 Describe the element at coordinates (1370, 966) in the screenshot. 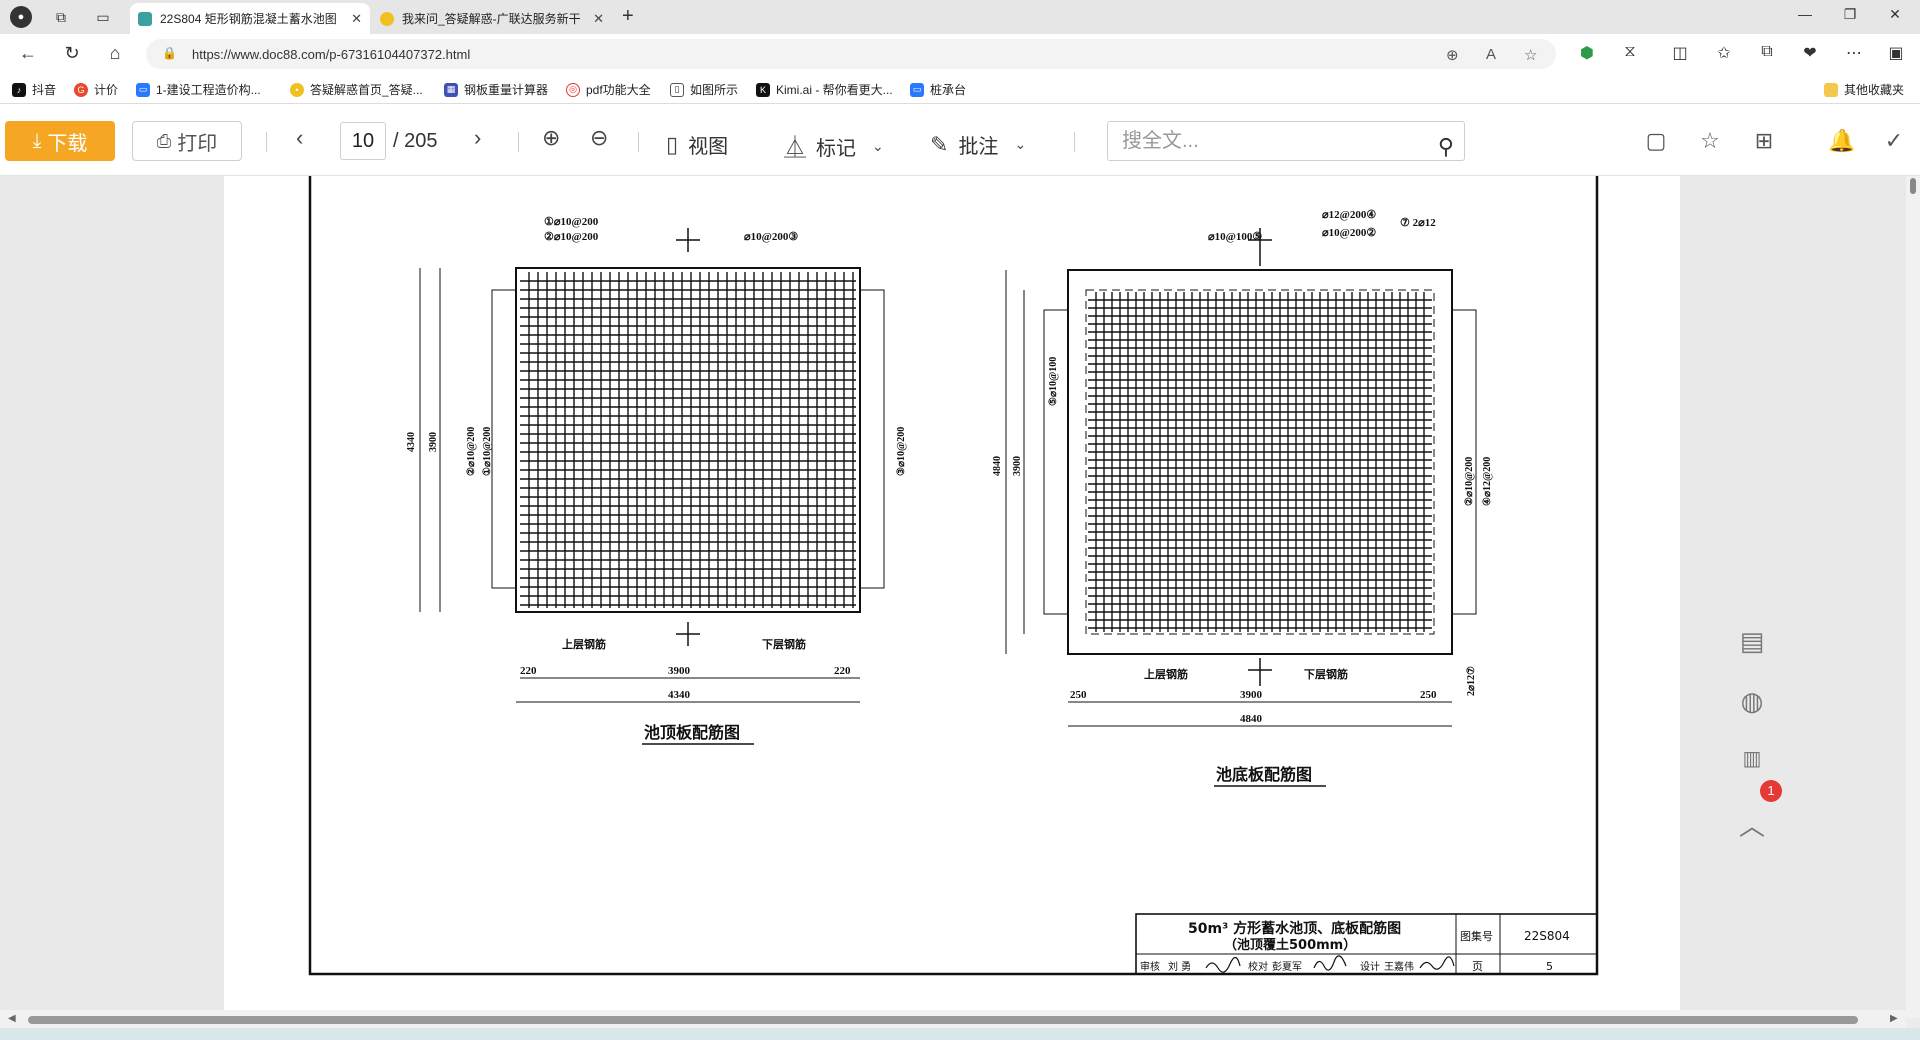

I see `design-label: 设计` at that location.